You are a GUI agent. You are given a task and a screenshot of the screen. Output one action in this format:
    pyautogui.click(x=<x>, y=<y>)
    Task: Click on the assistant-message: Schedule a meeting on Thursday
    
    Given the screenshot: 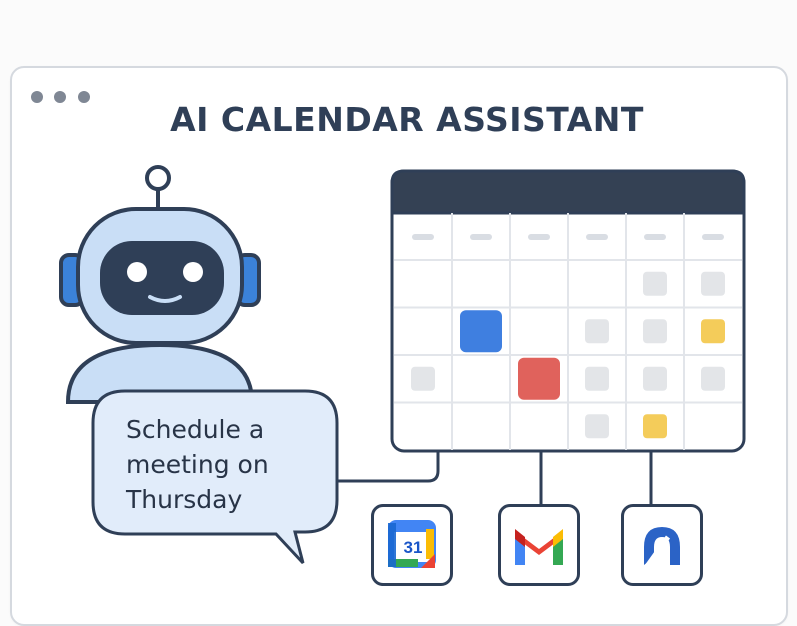 What is the action you would take?
    pyautogui.click(x=197, y=464)
    